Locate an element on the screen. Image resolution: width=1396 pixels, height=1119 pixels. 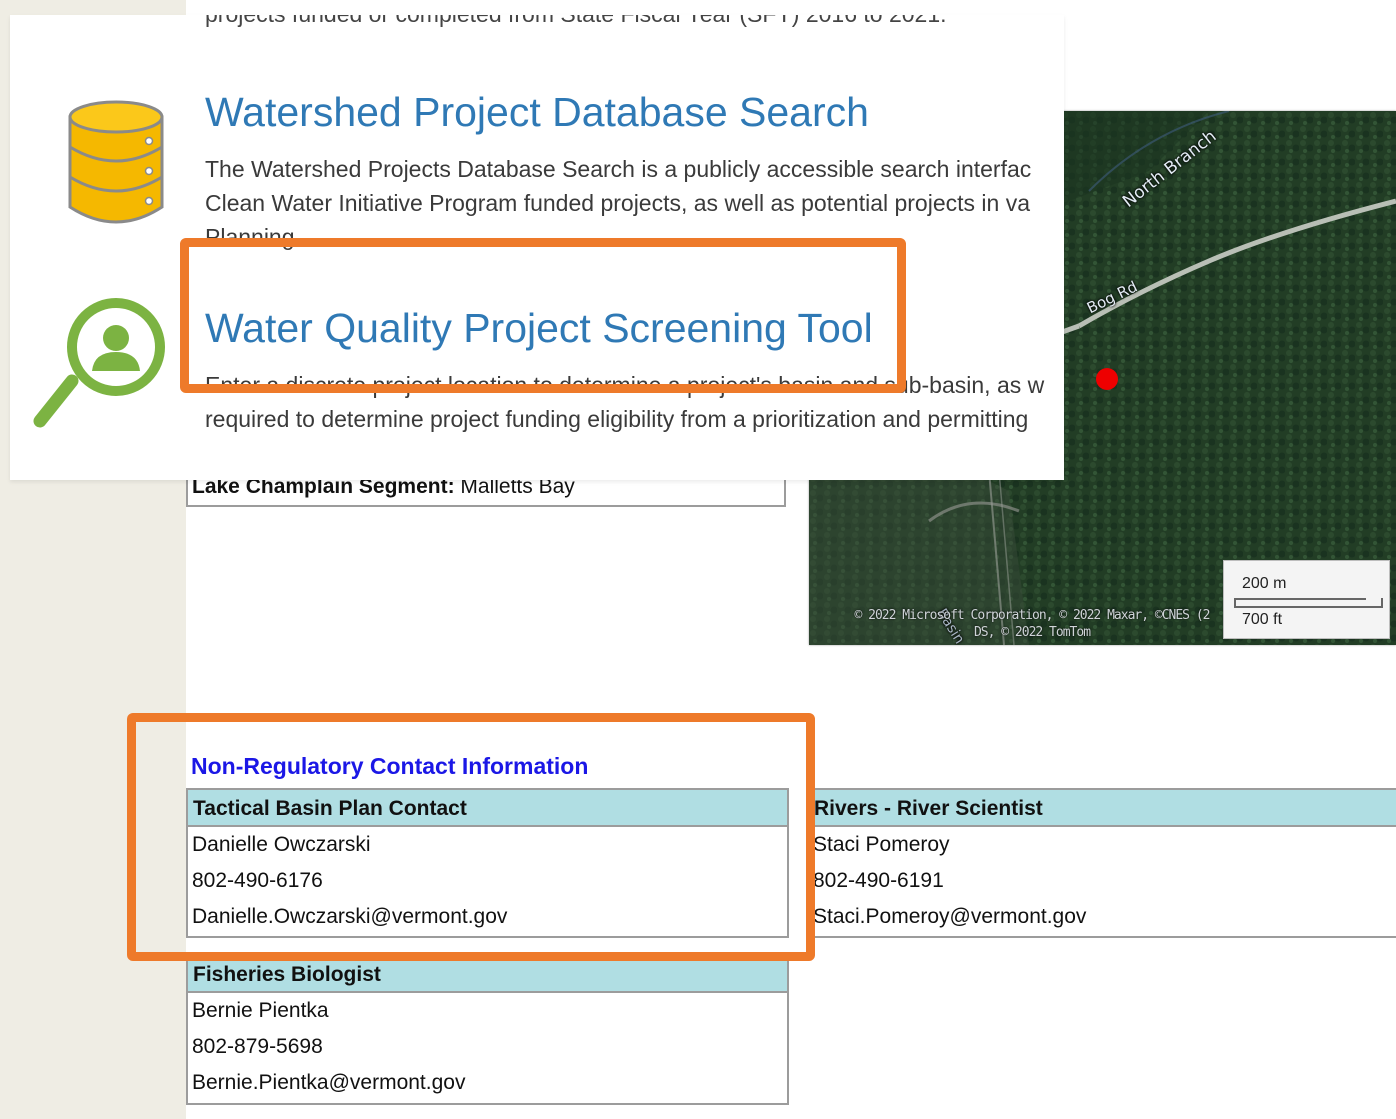
map-scale-bar: 200 m 700 ft is located at coordinates (1306, 599).